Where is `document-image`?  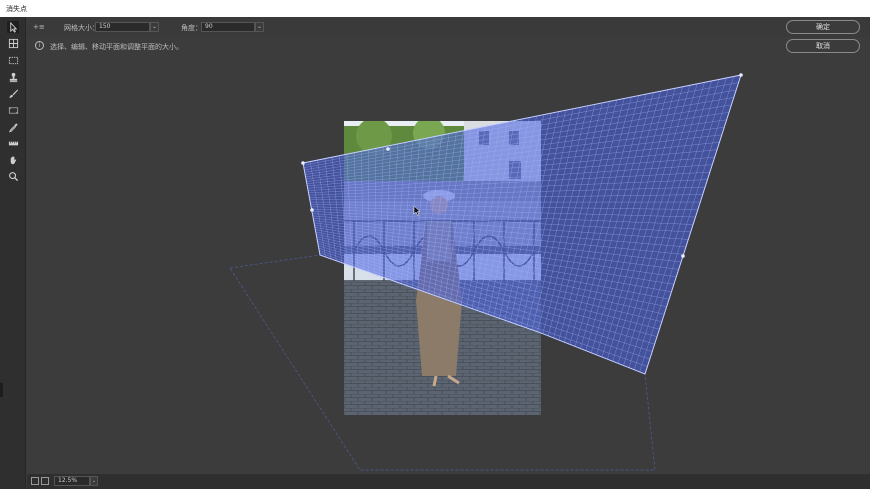 document-image is located at coordinates (442, 268).